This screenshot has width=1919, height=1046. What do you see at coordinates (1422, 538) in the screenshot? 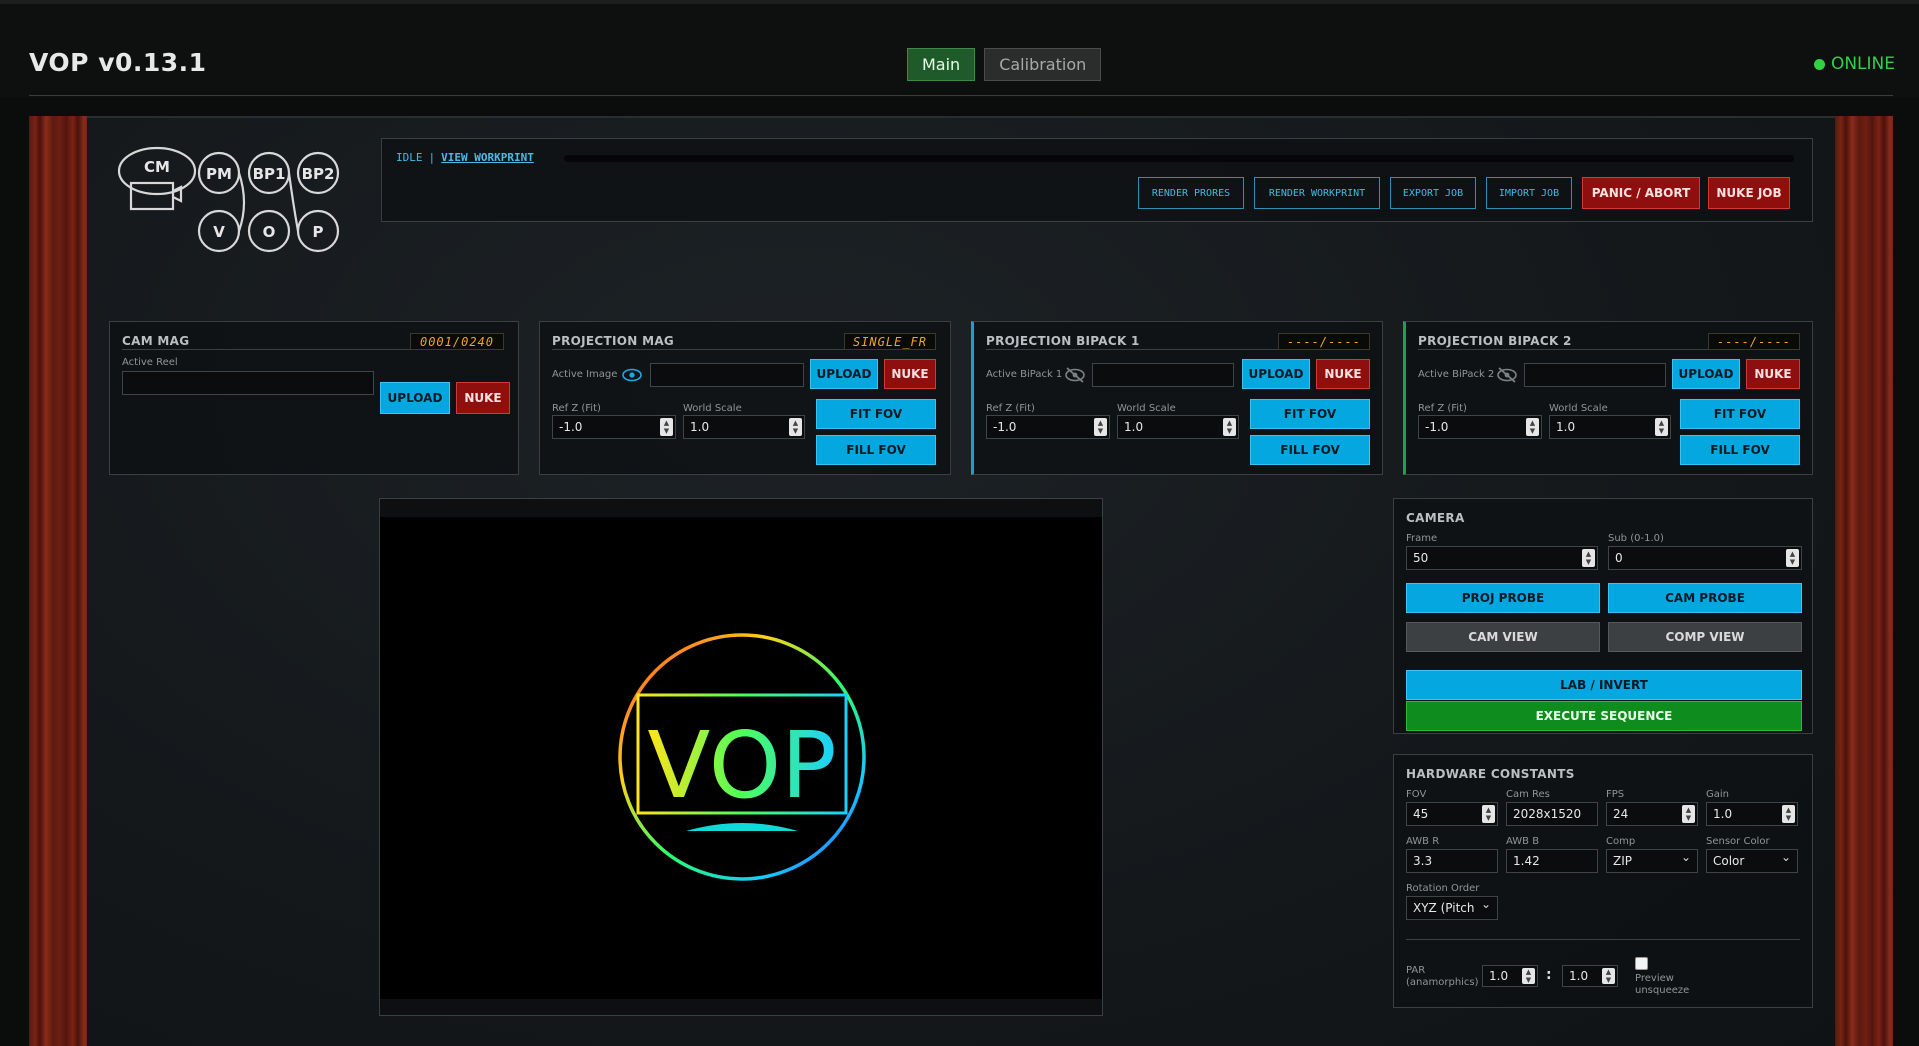
I see `frame-label: Frame` at bounding box center [1422, 538].